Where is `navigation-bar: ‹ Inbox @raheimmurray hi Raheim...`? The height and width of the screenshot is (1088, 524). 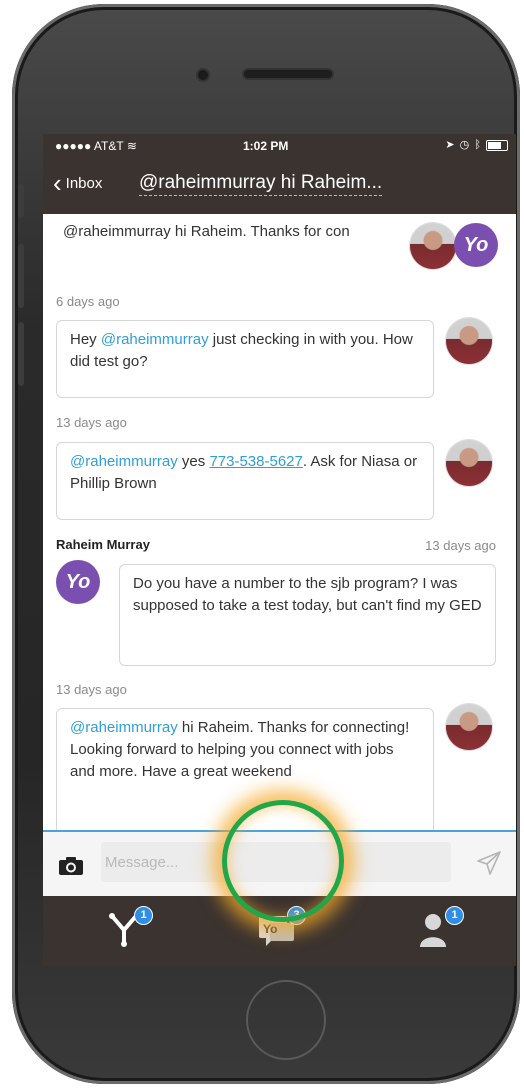 navigation-bar: ‹ Inbox @raheimmurray hi Raheim... is located at coordinates (279, 186).